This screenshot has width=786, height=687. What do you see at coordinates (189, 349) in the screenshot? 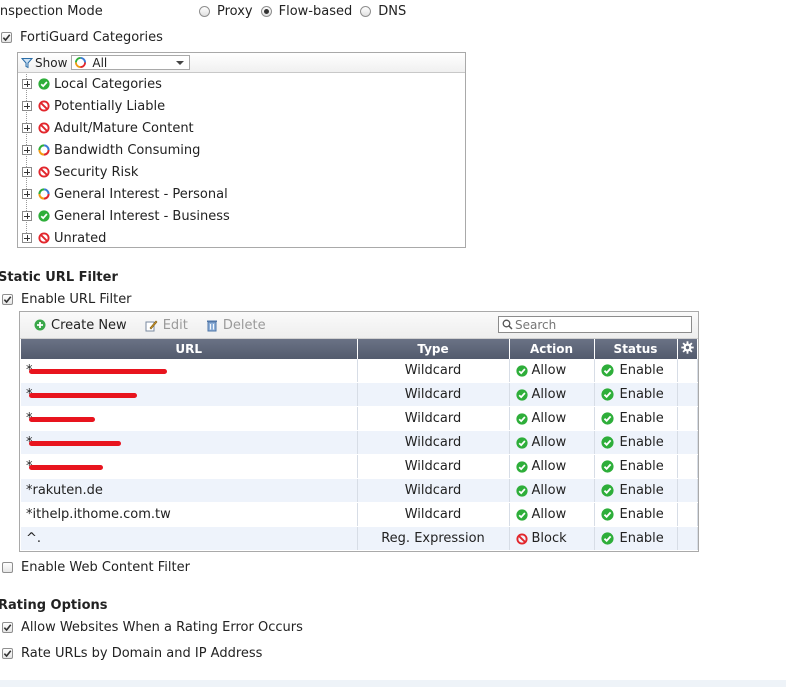
I see `column-header-url: URL` at bounding box center [189, 349].